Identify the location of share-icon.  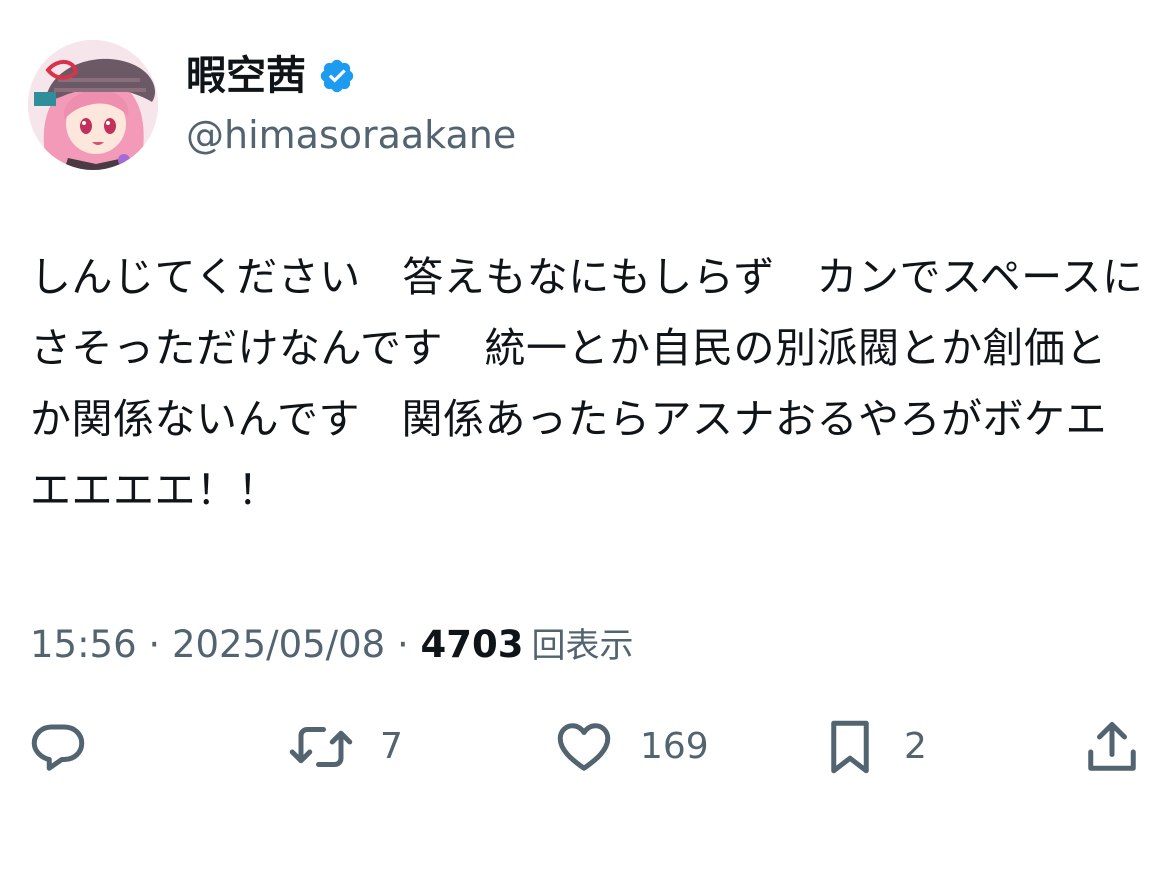
(1112, 747).